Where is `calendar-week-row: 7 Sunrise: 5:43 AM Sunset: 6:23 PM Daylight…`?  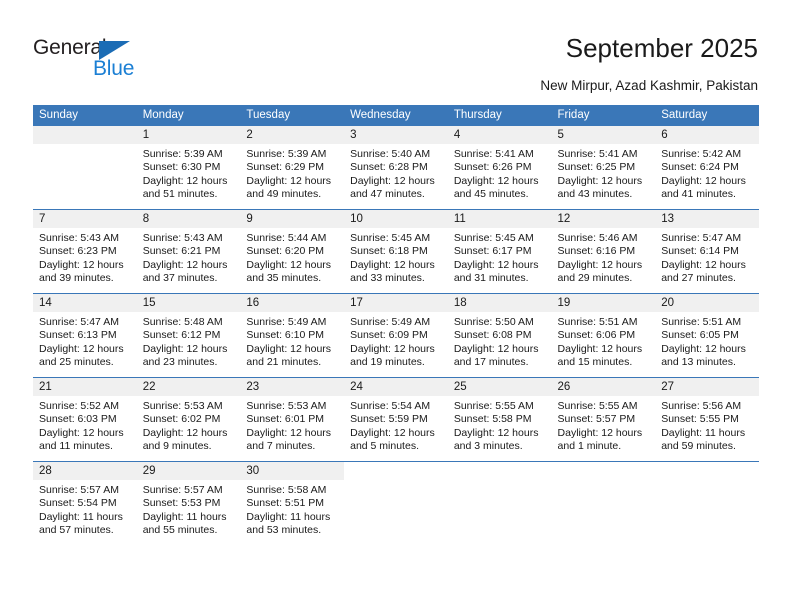 calendar-week-row: 7 Sunrise: 5:43 AM Sunset: 6:23 PM Daylight… is located at coordinates (396, 251).